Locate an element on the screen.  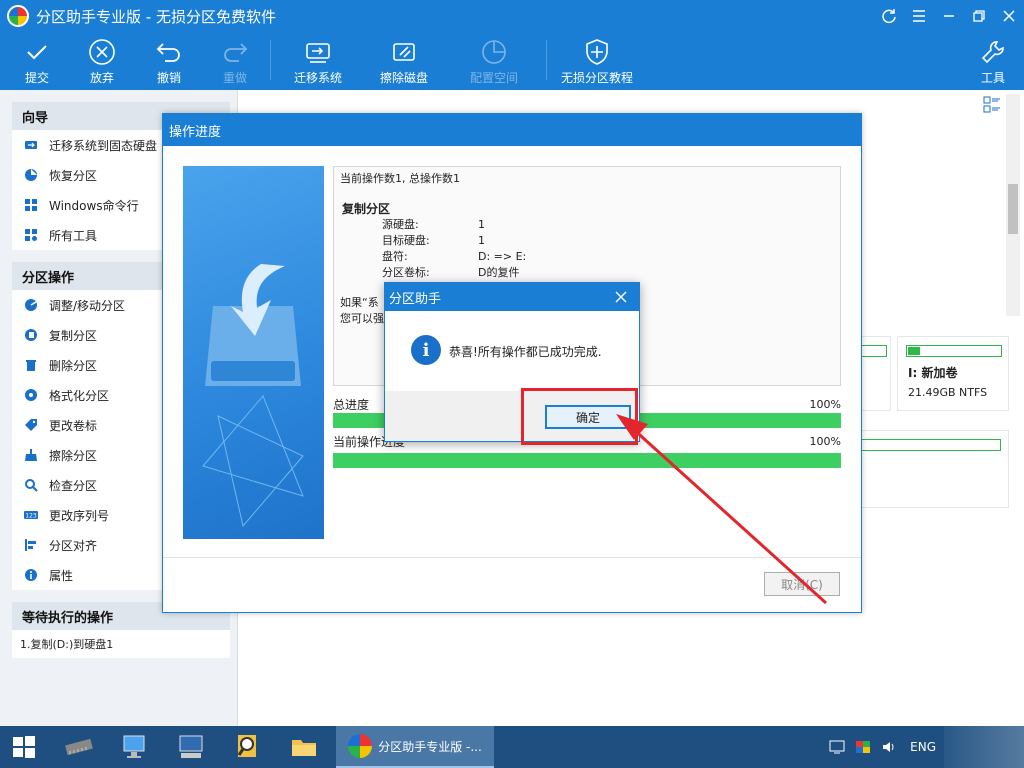
log-detail-row: 源硬盘: 1 is located at coordinates (433, 224).